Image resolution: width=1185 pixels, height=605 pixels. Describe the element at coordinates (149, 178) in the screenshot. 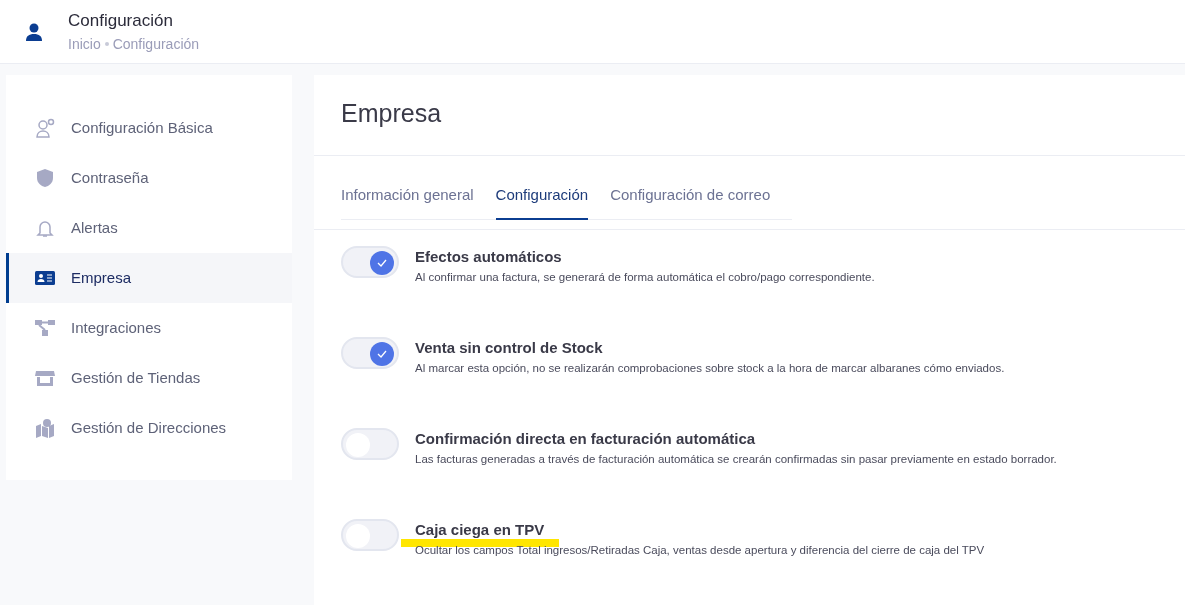

I see `sidebar-item: Contraseña` at that location.